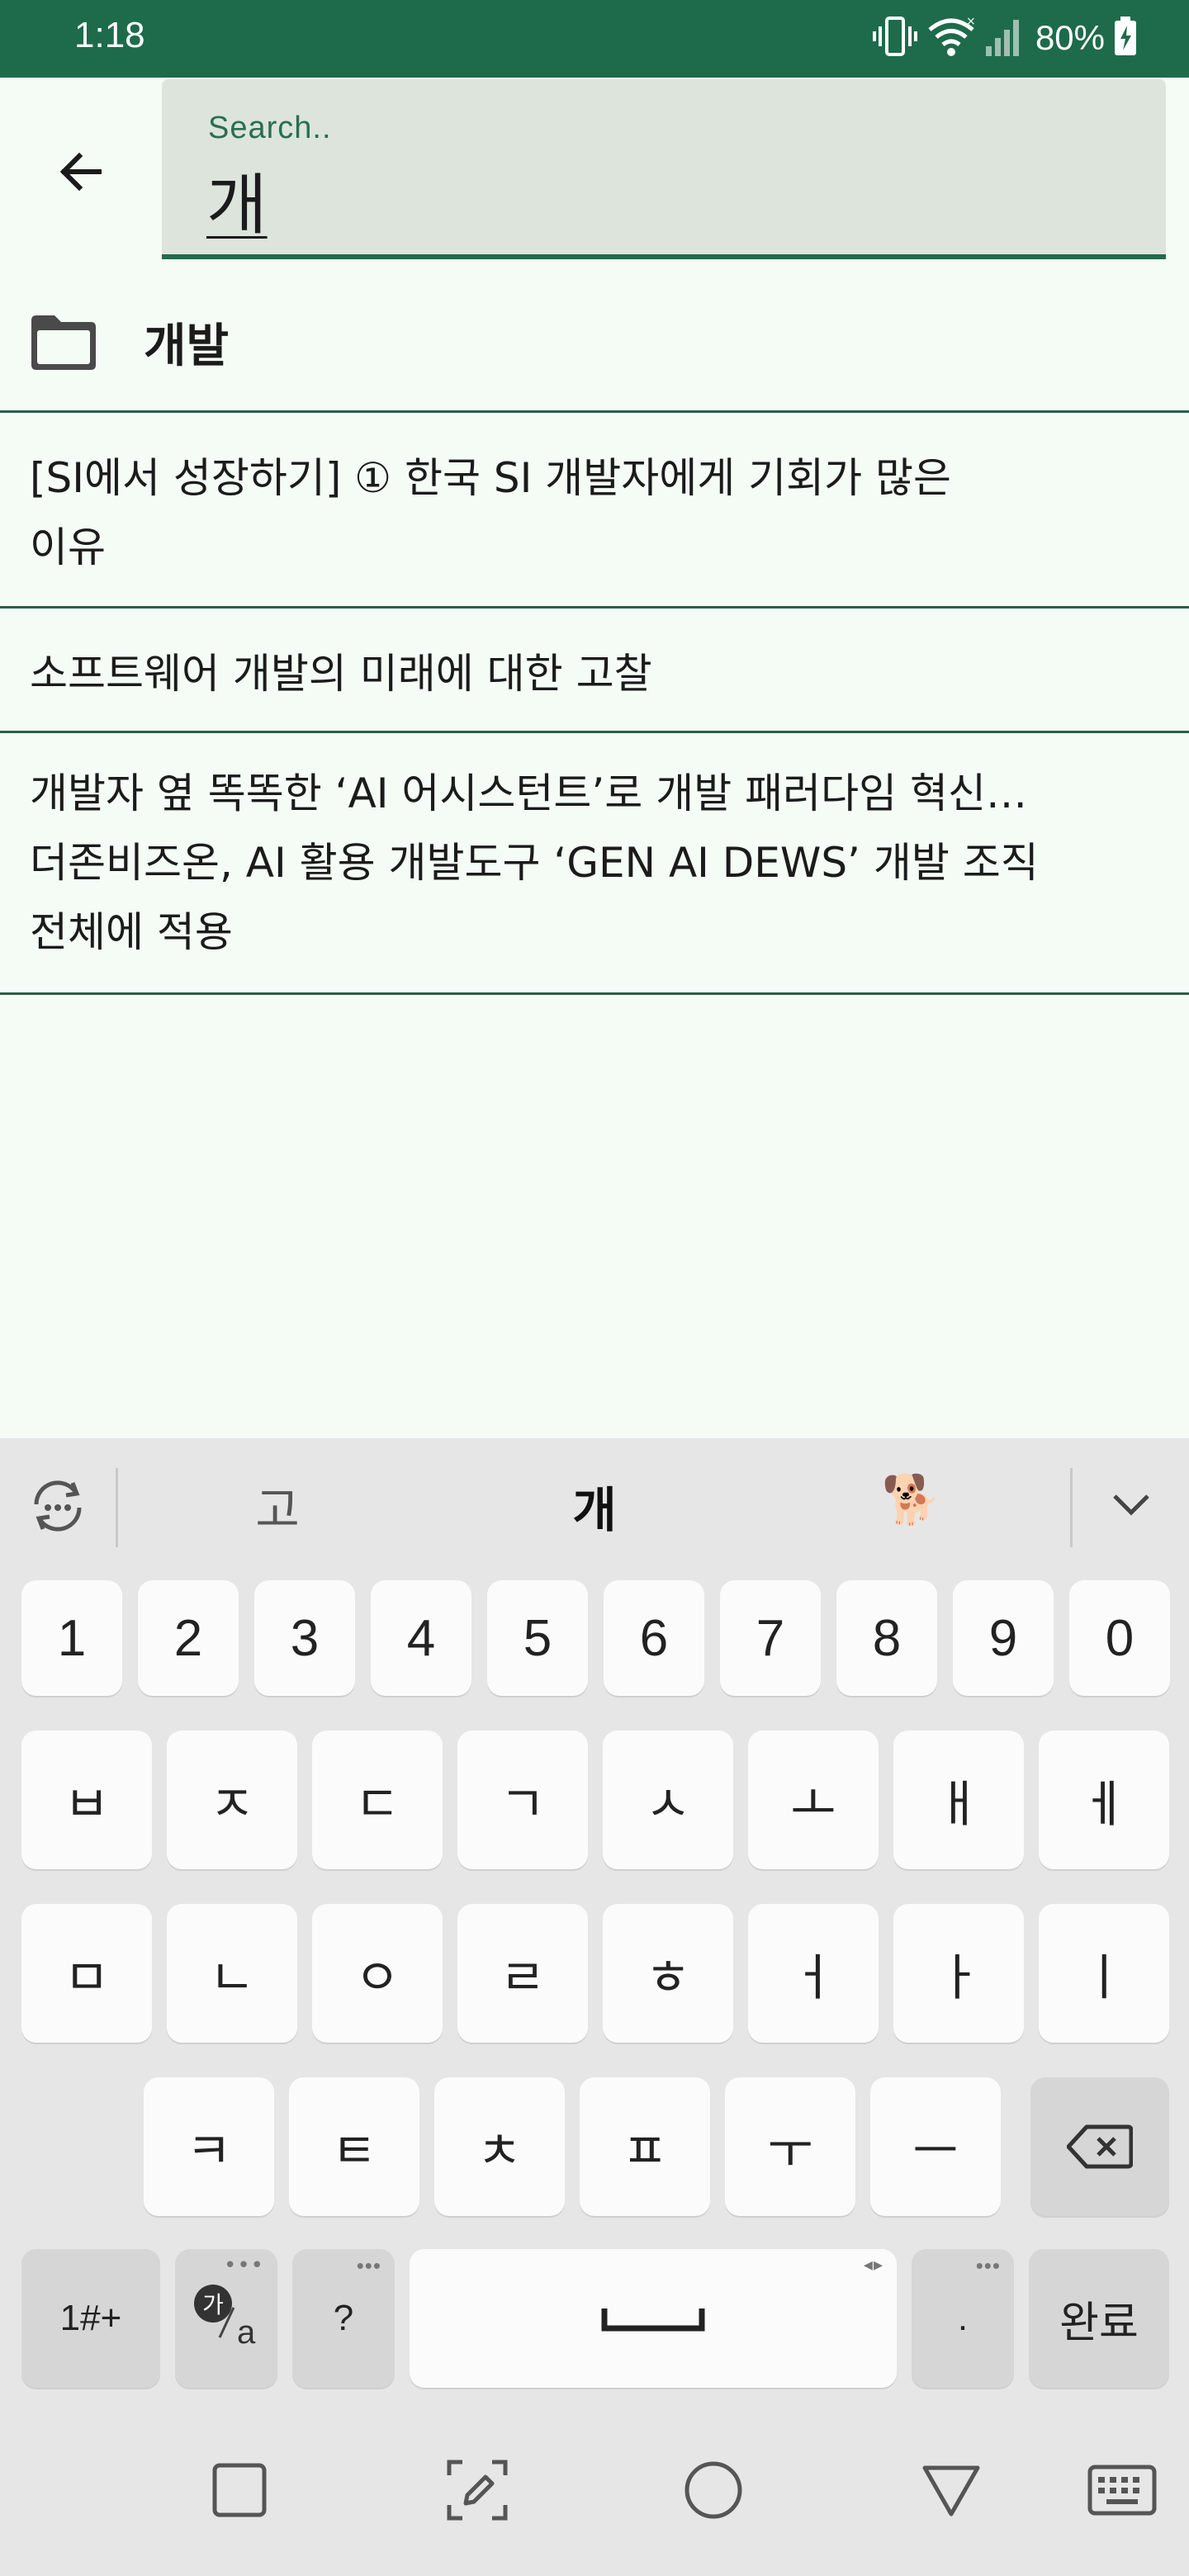 The height and width of the screenshot is (2576, 1189). What do you see at coordinates (304, 1638) in the screenshot?
I see `key: 3` at bounding box center [304, 1638].